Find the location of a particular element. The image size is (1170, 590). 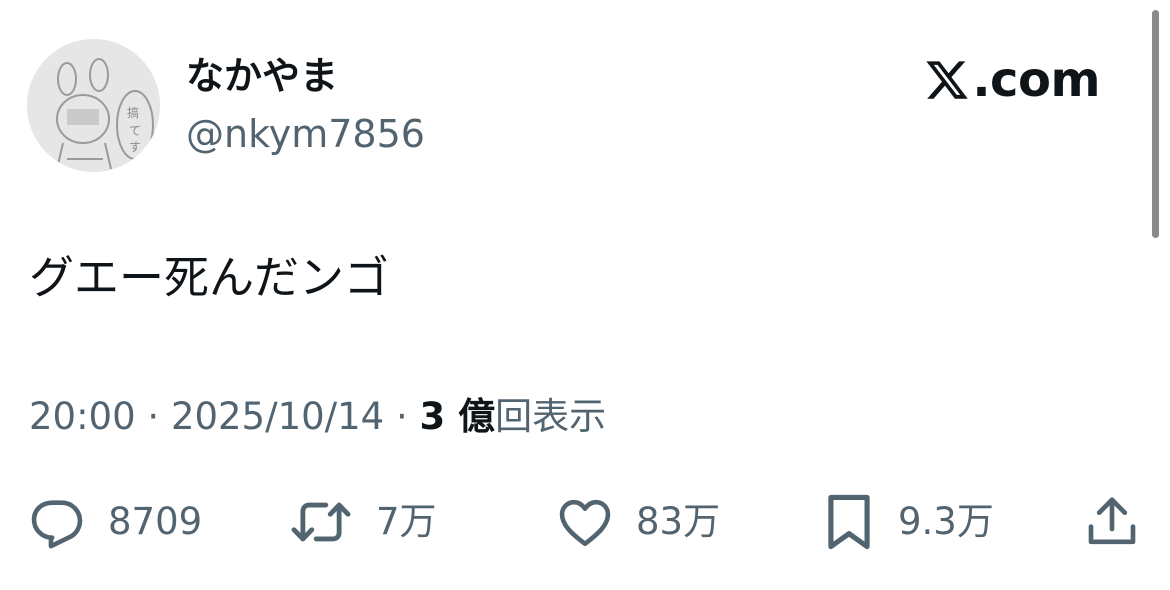

bookmark-count: 9.3万 is located at coordinates (946, 521).